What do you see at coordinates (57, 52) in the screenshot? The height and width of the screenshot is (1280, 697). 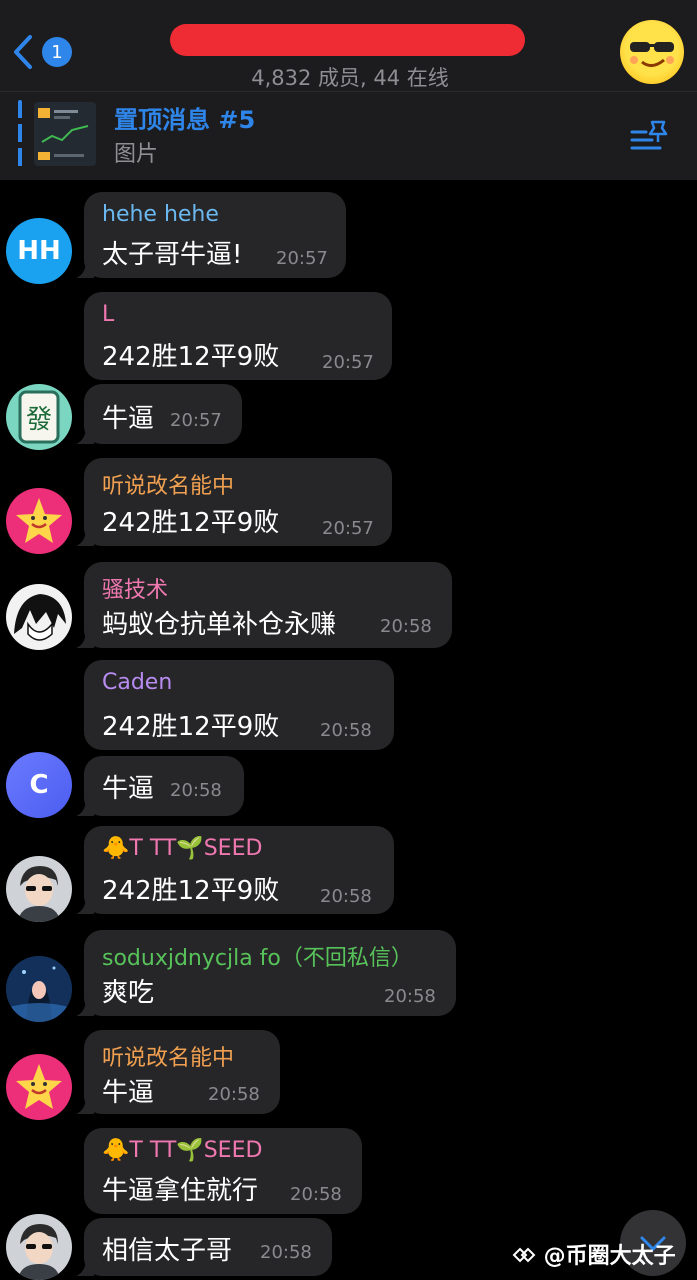 I see `unread-badge: 1` at bounding box center [57, 52].